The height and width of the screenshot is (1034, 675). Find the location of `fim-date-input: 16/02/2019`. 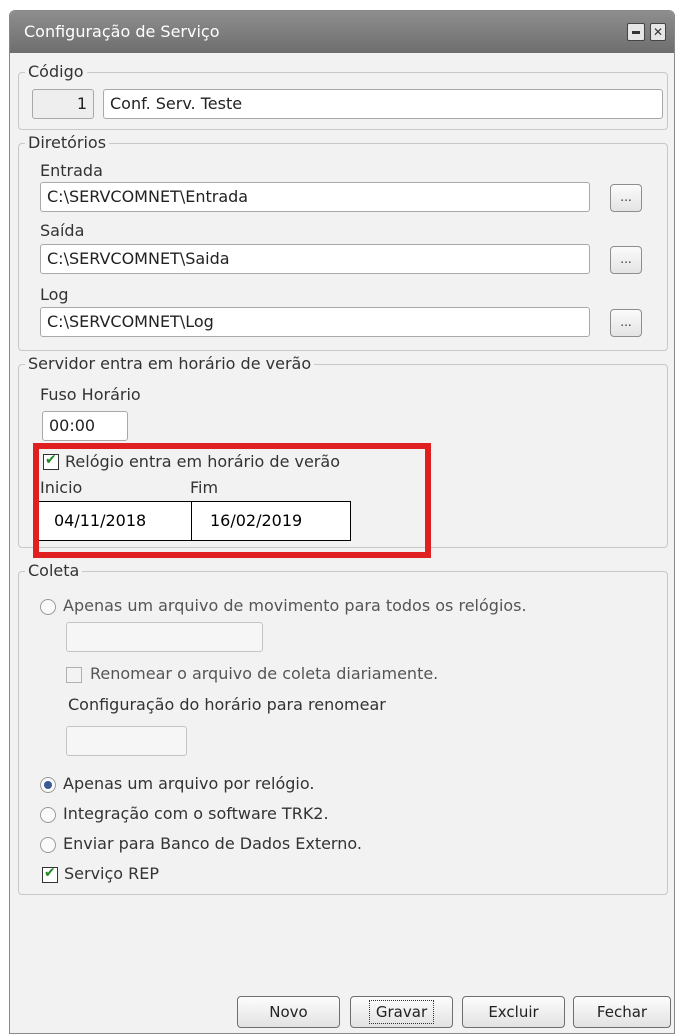

fim-date-input: 16/02/2019 is located at coordinates (271, 521).